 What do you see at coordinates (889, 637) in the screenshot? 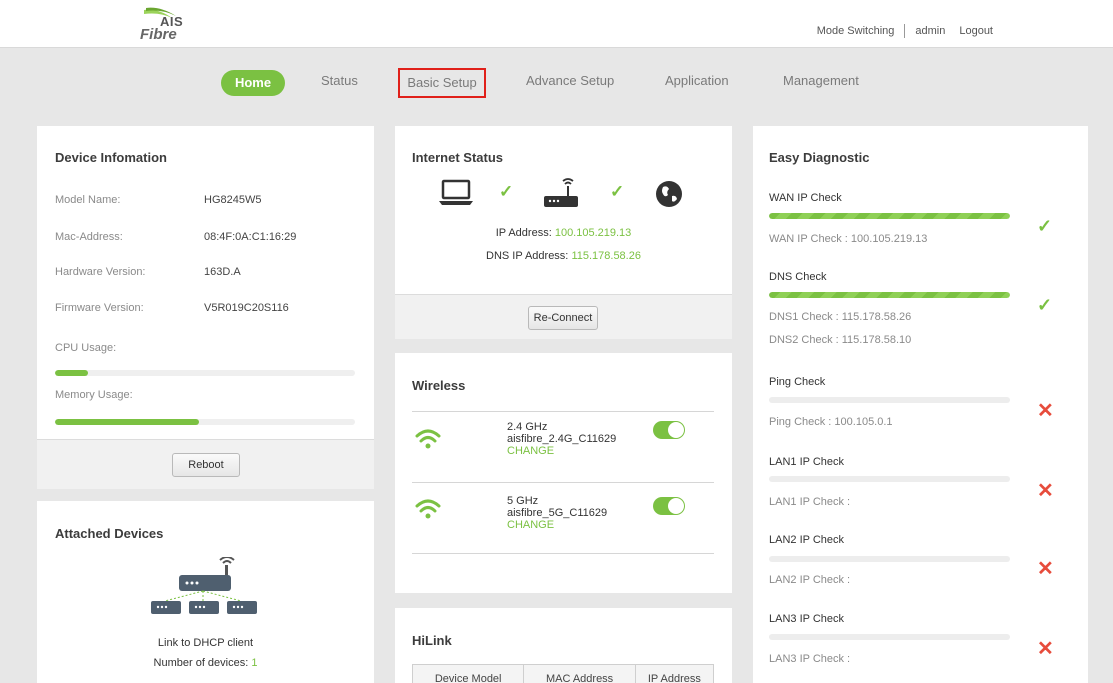
I see `lan3-check-bar` at bounding box center [889, 637].